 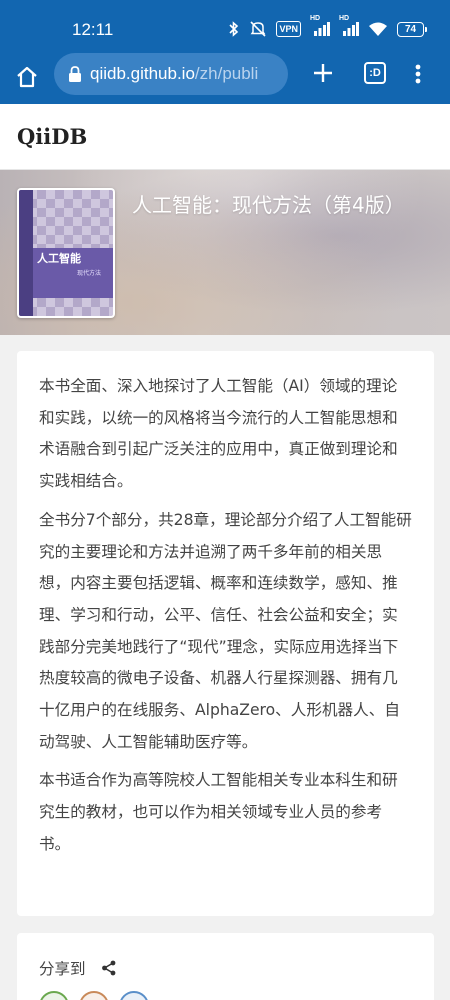 I want to click on wifi-icon, so click(x=378, y=29).